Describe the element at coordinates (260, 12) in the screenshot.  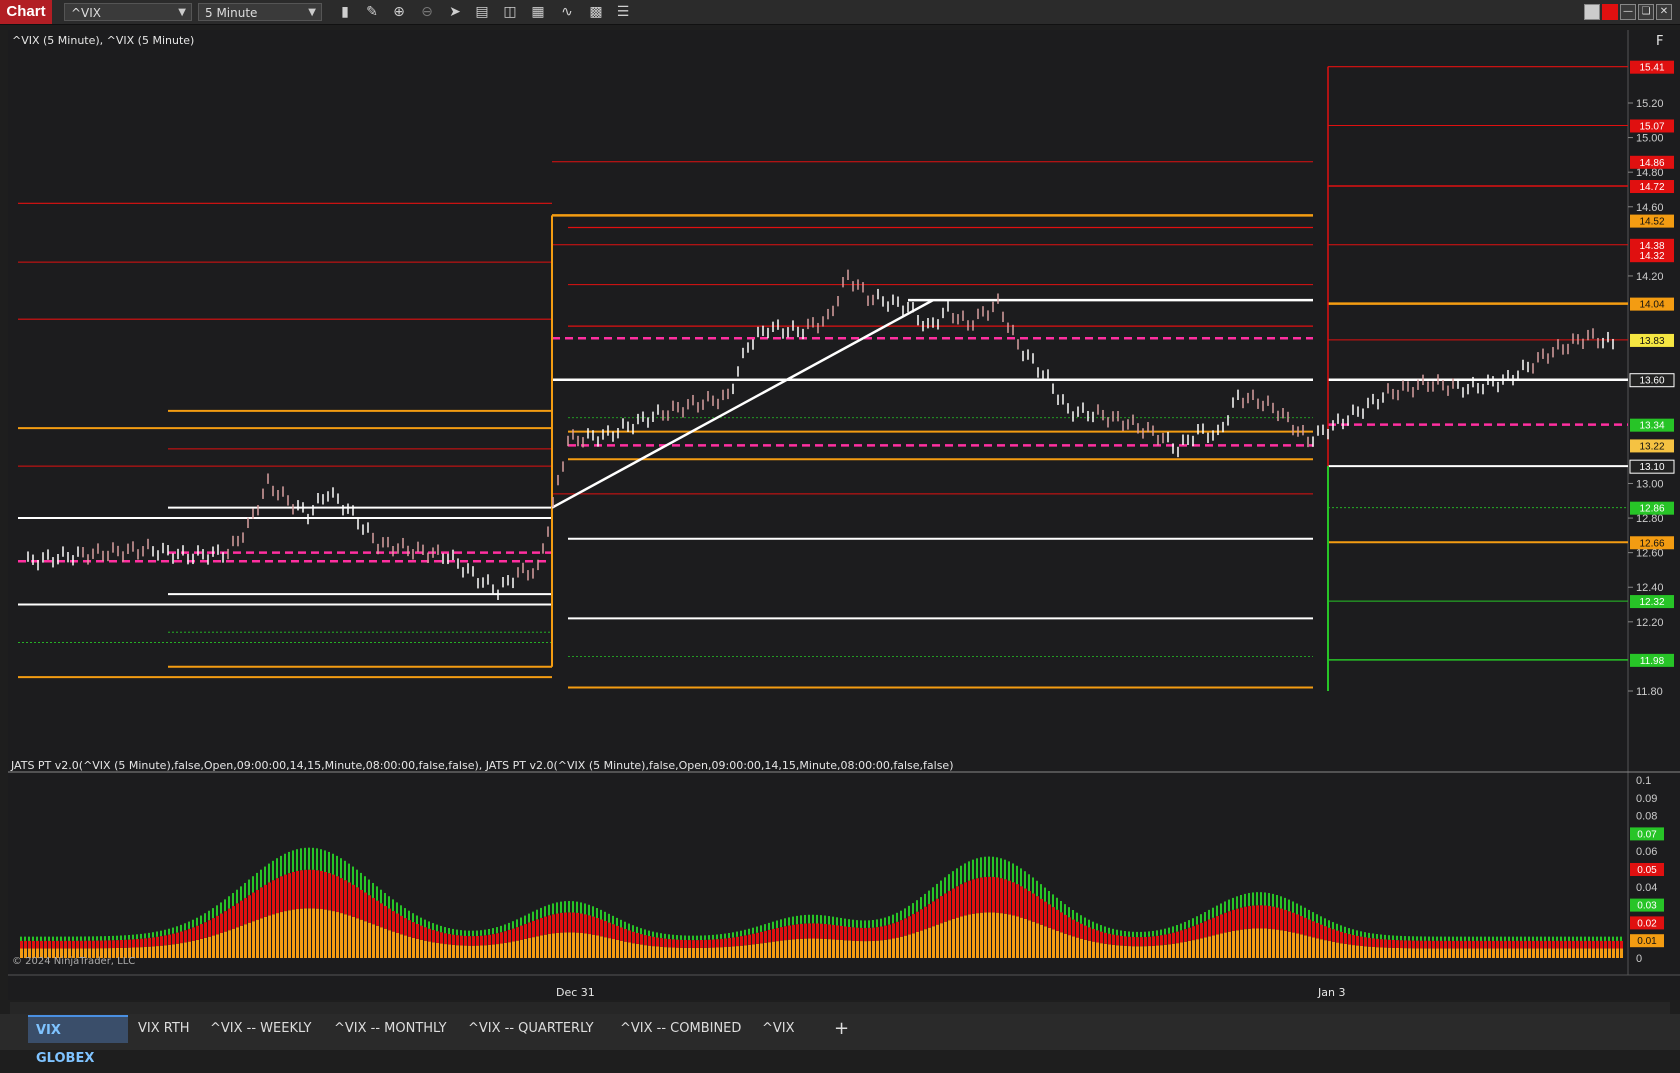
I see `interval-select: 5 Minute ▼` at that location.